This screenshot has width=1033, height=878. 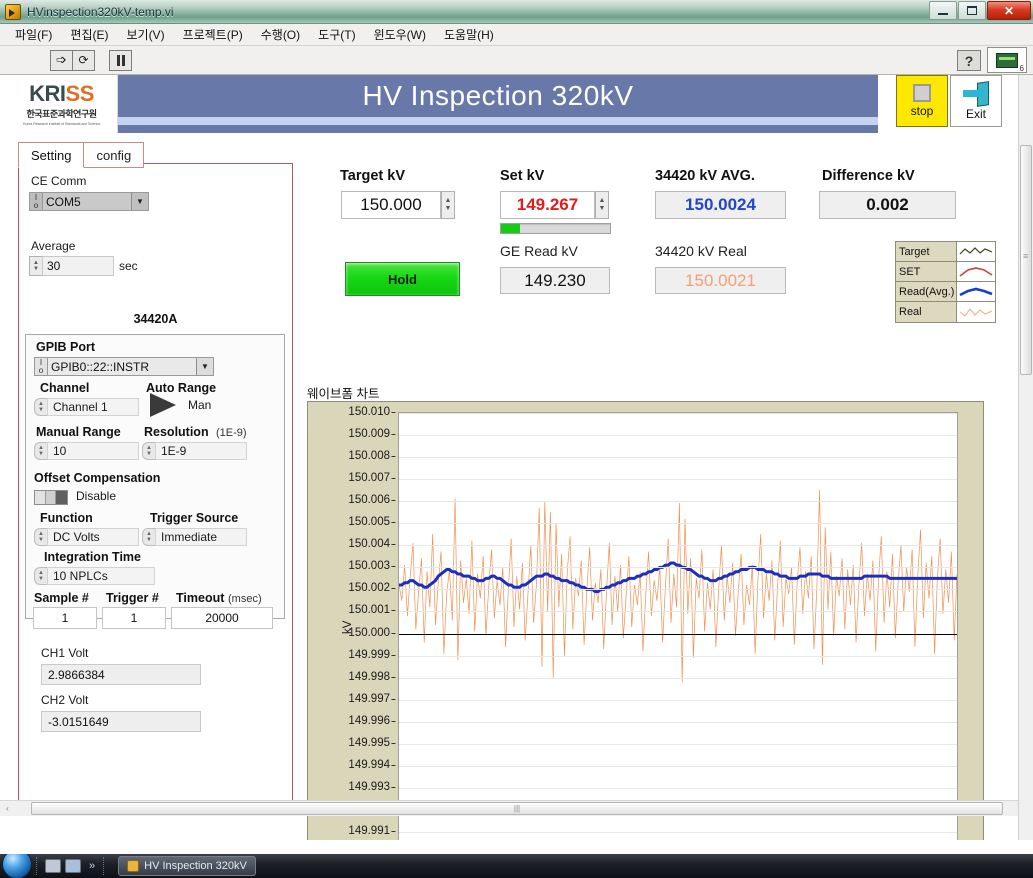 I want to click on manual-range-enum-arrows: ▲ ▼, so click(x=40, y=451).